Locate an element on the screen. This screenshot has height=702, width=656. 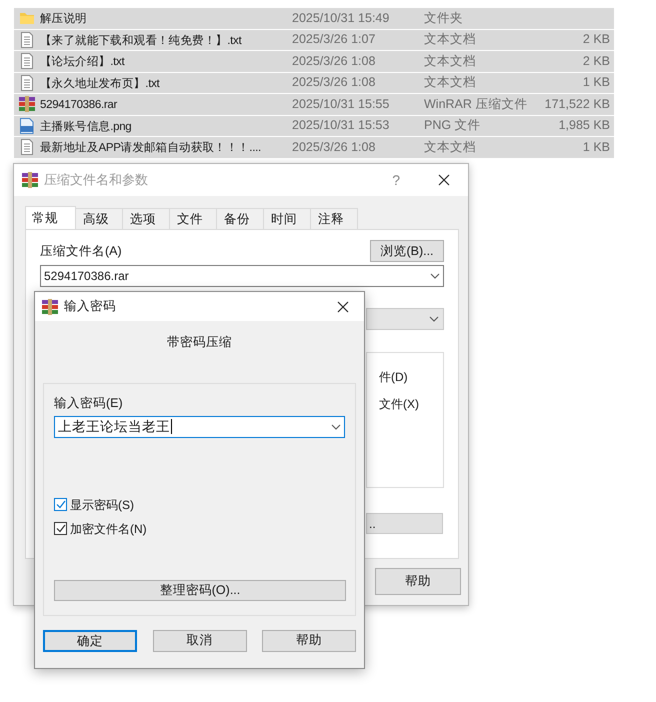
file-row: 【论坛介绍】.txt 2025/3/26 1:08 文本文档 2 KB is located at coordinates (314, 61).